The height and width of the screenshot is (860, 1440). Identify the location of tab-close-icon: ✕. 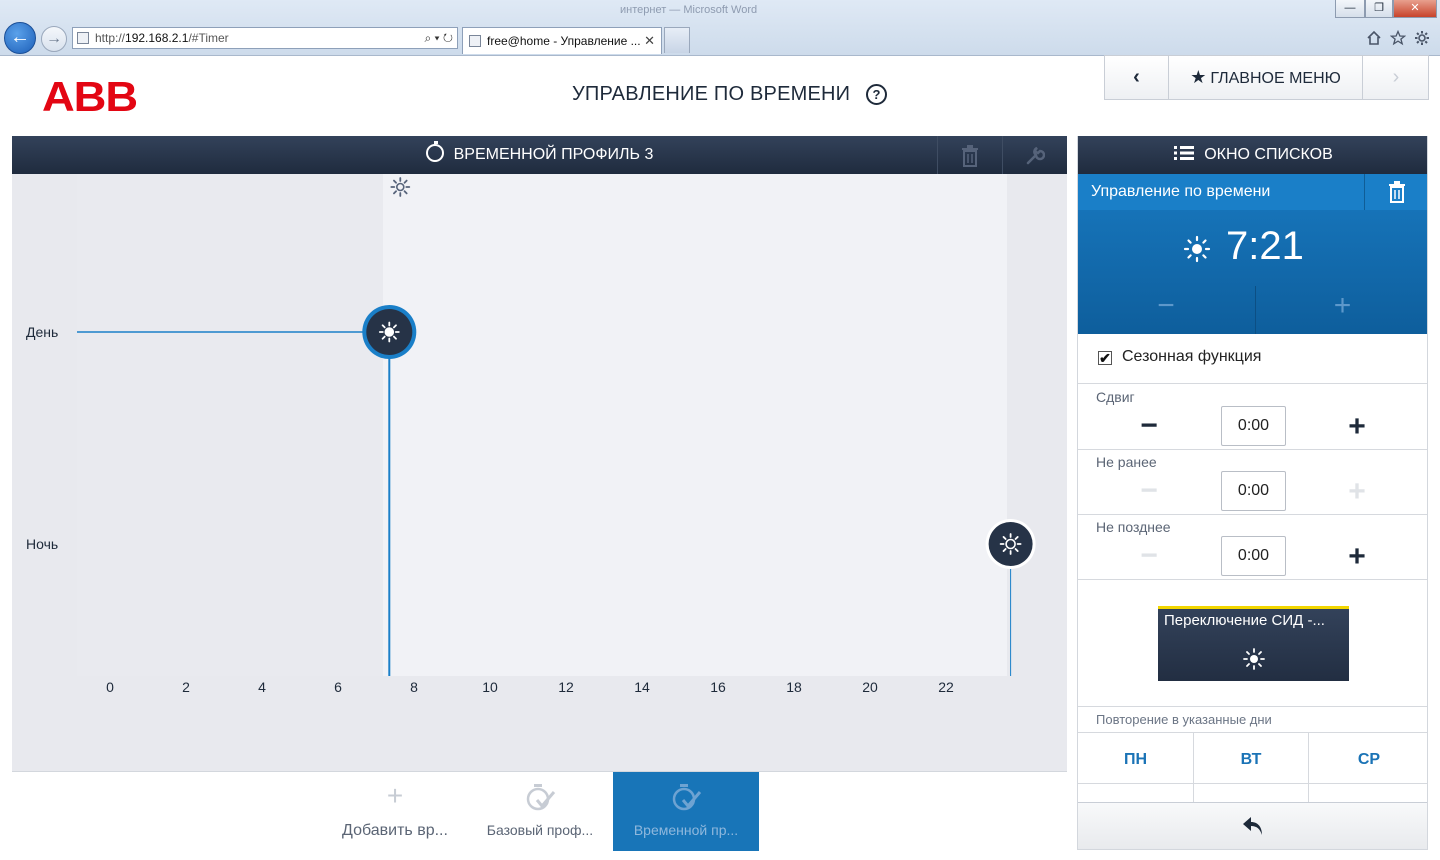
(649, 41).